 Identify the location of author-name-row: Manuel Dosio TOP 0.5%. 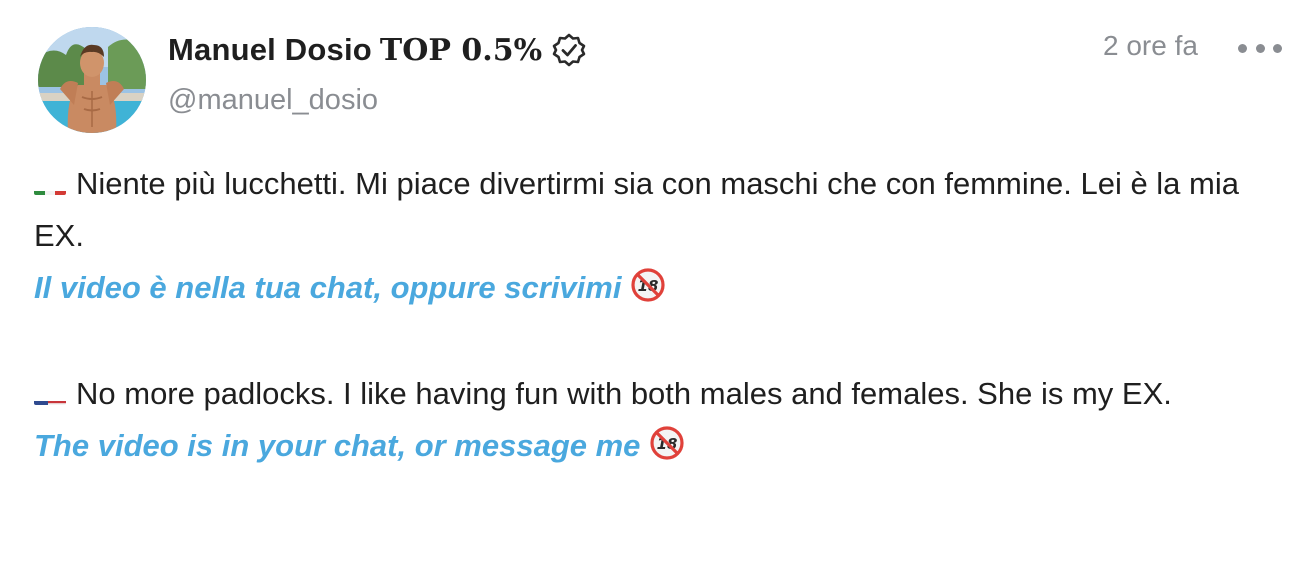
(377, 50).